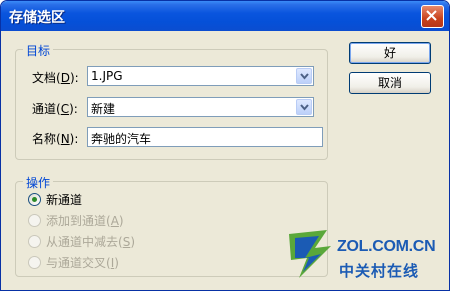 The image size is (450, 291). I want to click on close-button, so click(432, 16).